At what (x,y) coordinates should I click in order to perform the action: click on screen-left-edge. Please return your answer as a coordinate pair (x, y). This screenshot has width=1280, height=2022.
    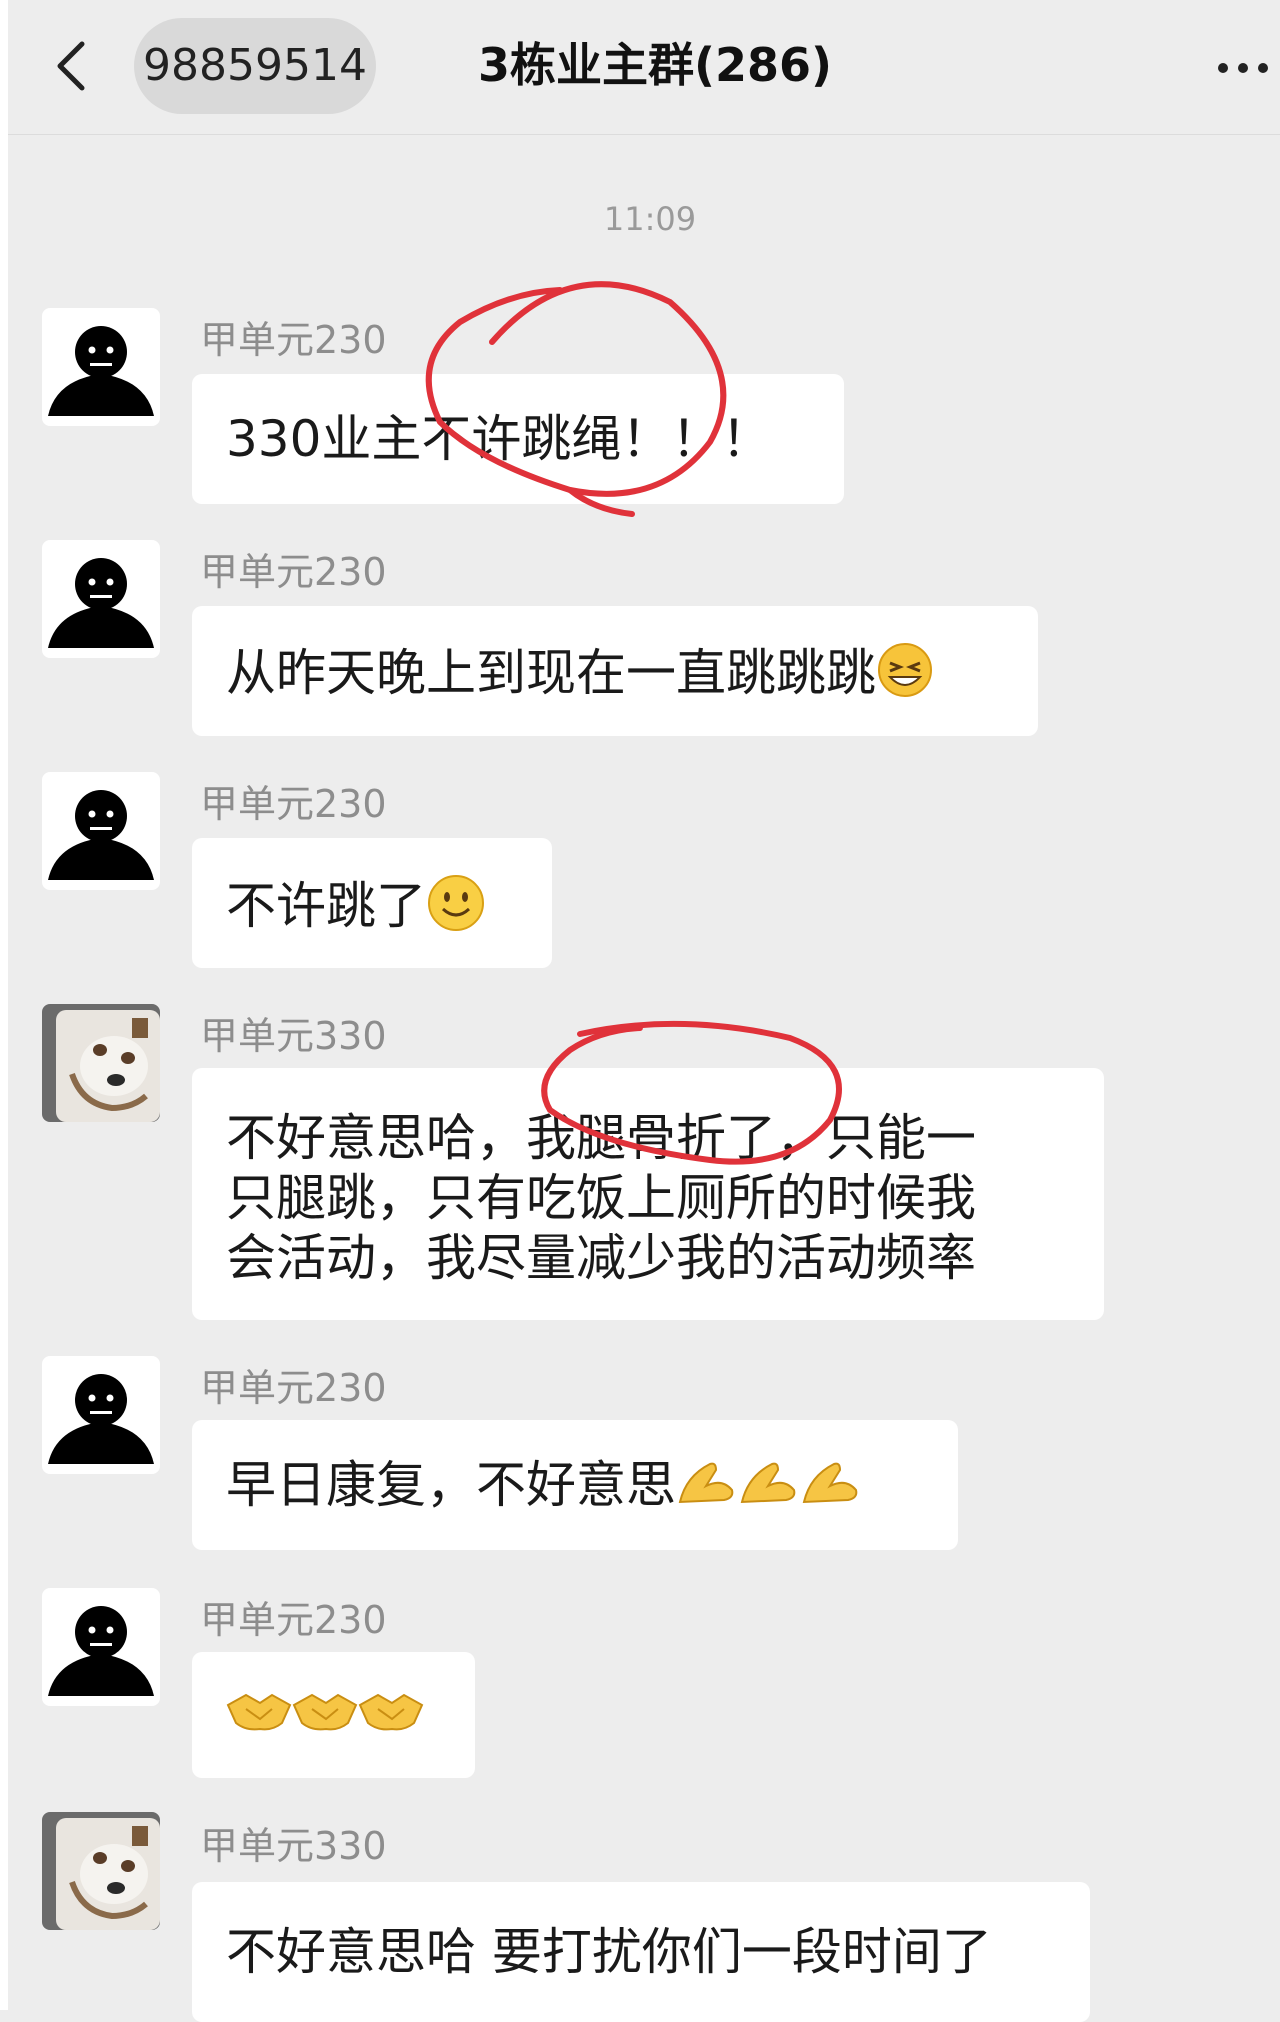
    Looking at the image, I should click on (4, 1005).